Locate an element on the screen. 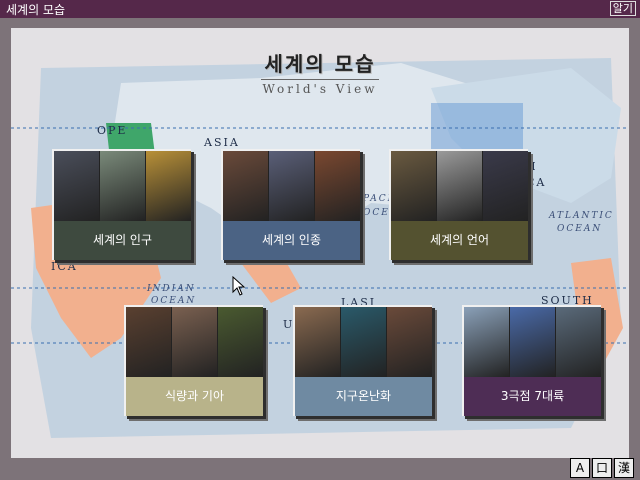 The height and width of the screenshot is (480, 640). map-label-america: CA is located at coordinates (536, 182).